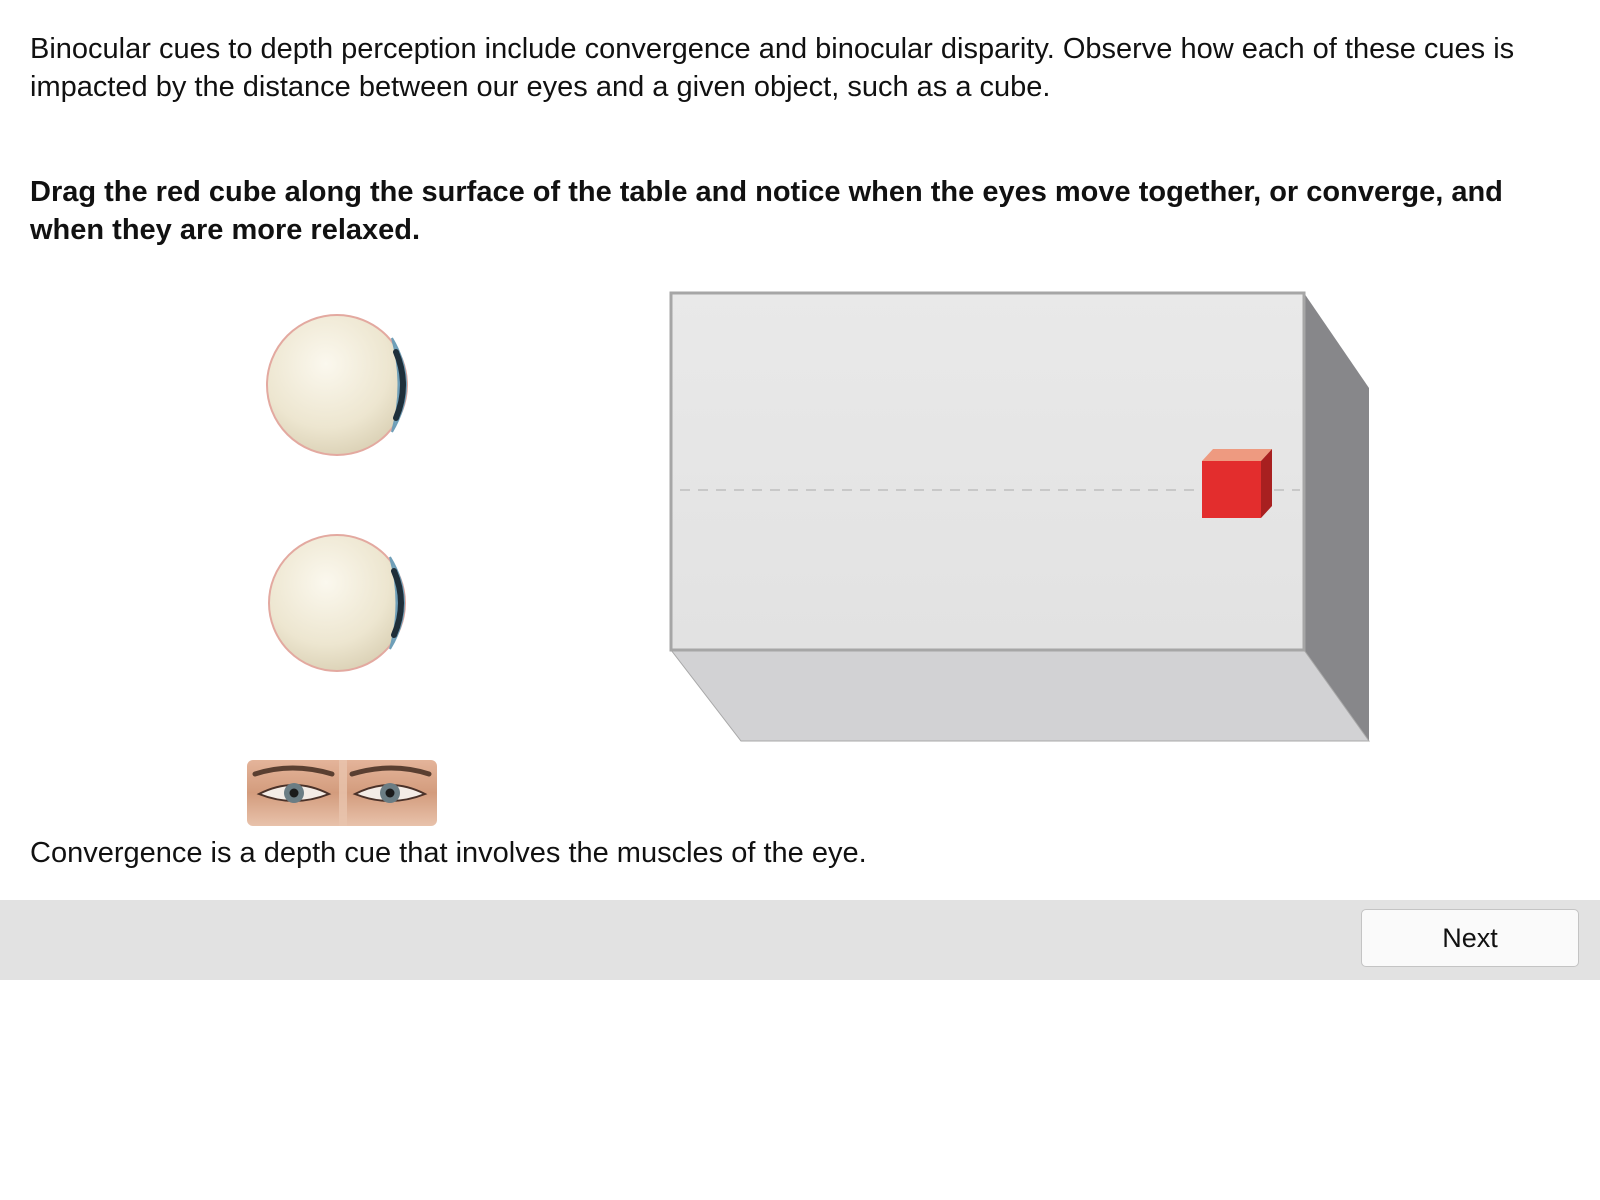 Image resolution: width=1600 pixels, height=1200 pixels. I want to click on table-side, so click(1336, 517).